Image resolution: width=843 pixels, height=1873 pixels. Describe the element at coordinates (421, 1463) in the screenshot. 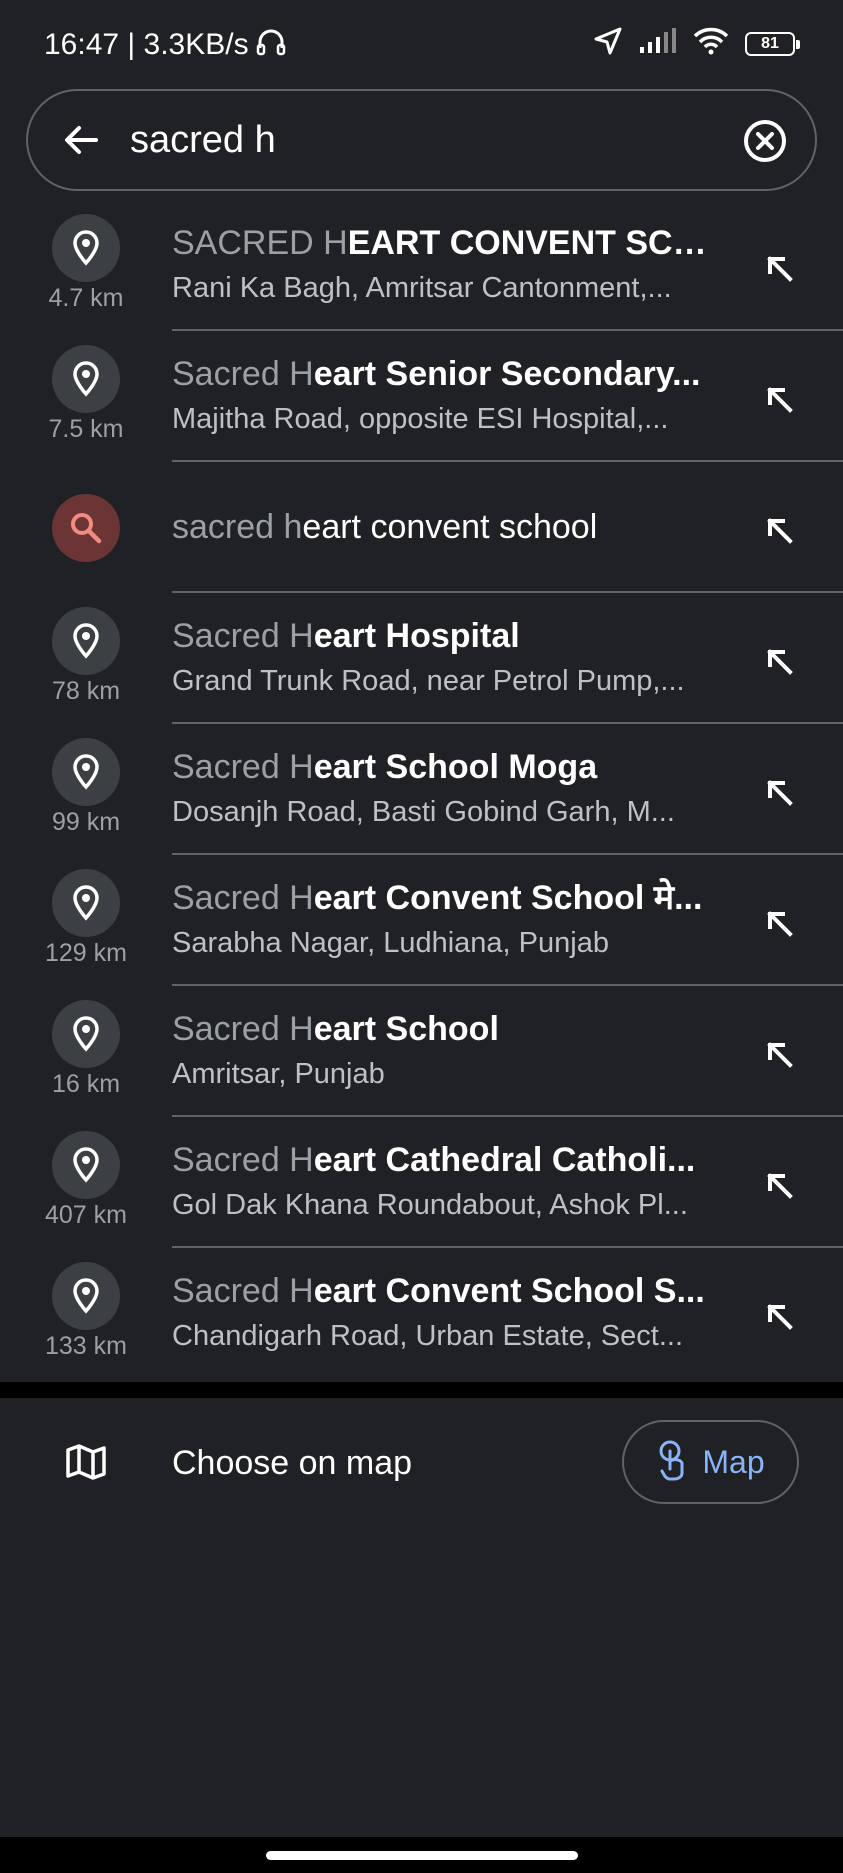

I see `choose-on-map-row: Choose on map Map` at that location.